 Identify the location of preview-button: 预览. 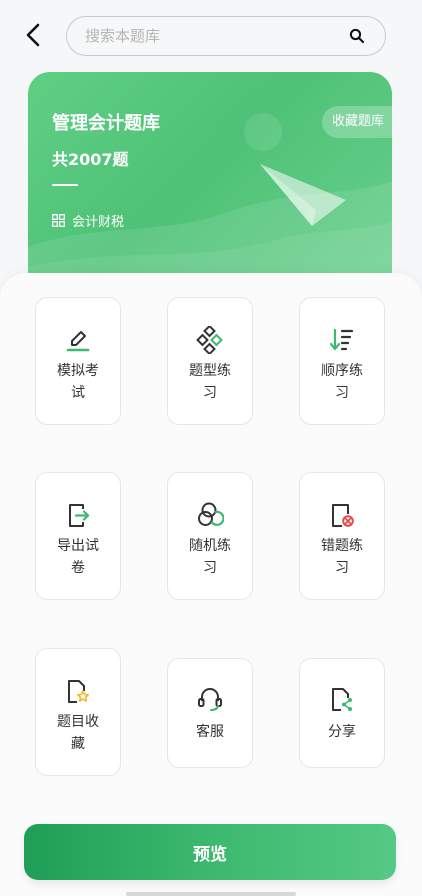
(210, 852).